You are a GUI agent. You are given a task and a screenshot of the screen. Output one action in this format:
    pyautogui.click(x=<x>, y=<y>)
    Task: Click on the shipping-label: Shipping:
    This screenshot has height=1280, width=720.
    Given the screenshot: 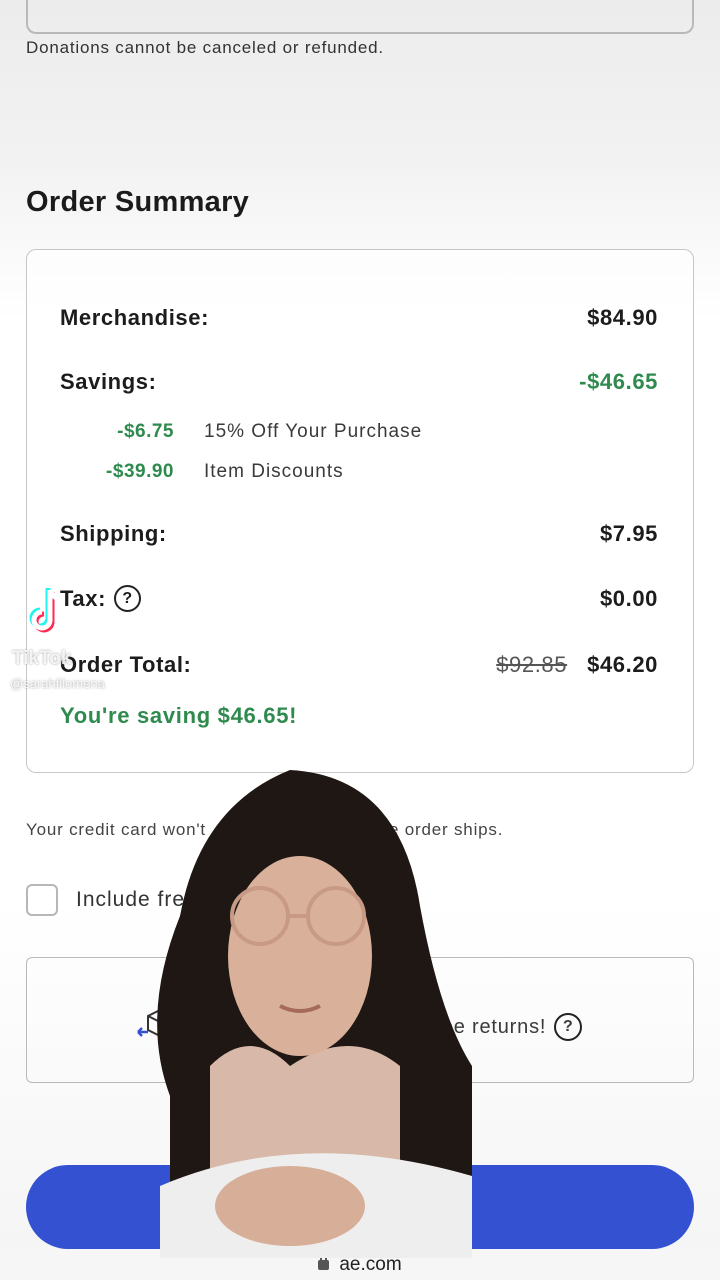 What is the action you would take?
    pyautogui.click(x=113, y=533)
    